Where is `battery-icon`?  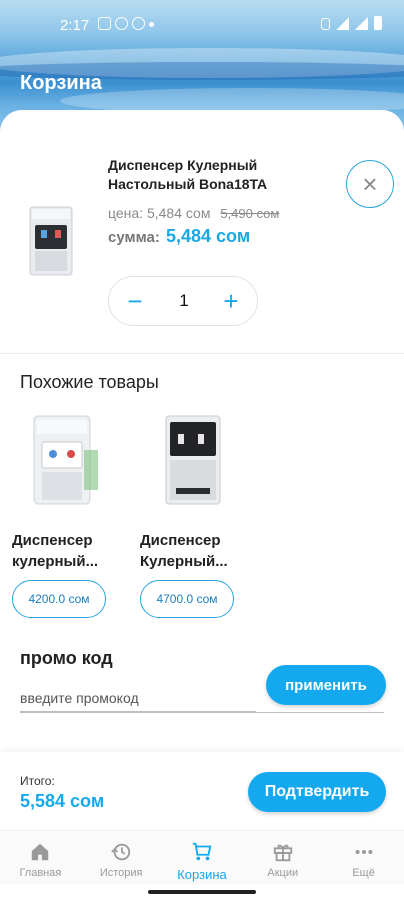 battery-icon is located at coordinates (378, 23).